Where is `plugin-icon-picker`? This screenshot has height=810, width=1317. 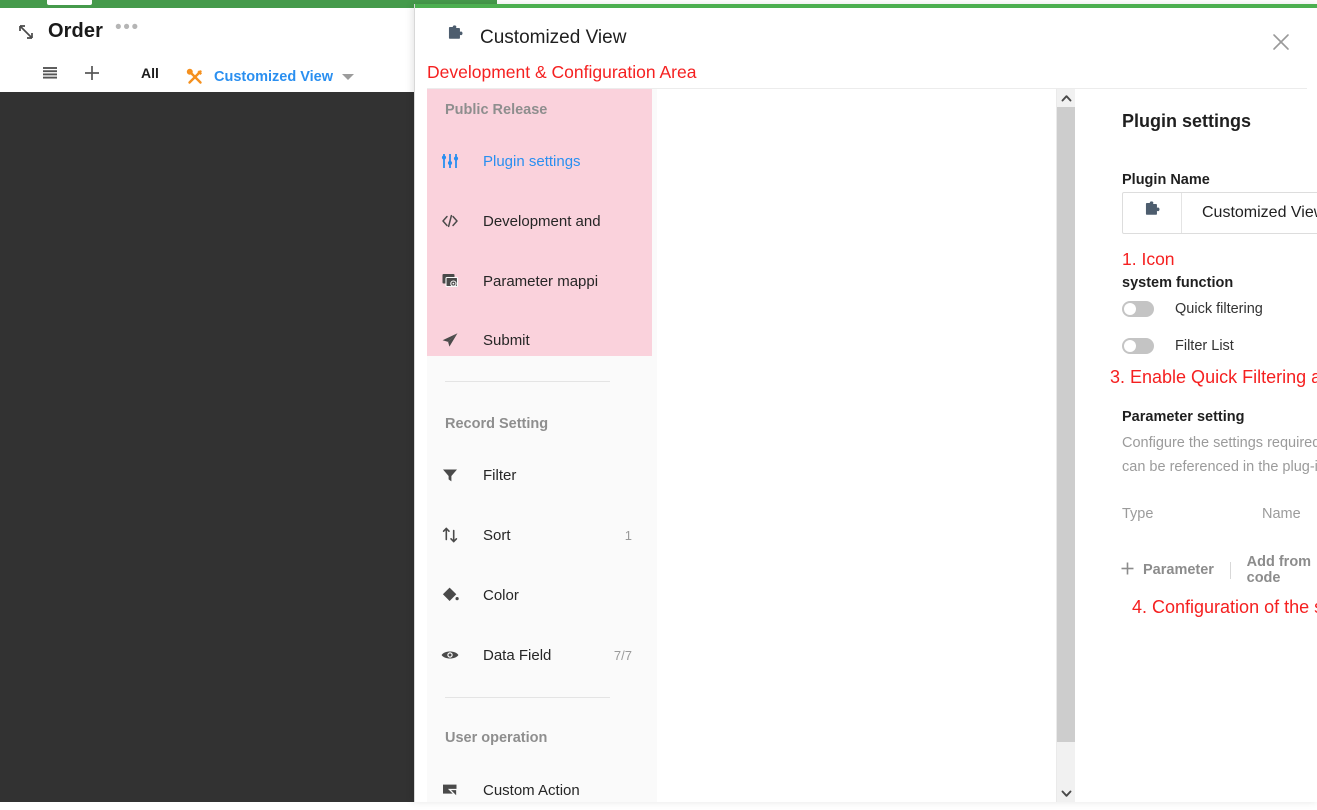 plugin-icon-picker is located at coordinates (1152, 213).